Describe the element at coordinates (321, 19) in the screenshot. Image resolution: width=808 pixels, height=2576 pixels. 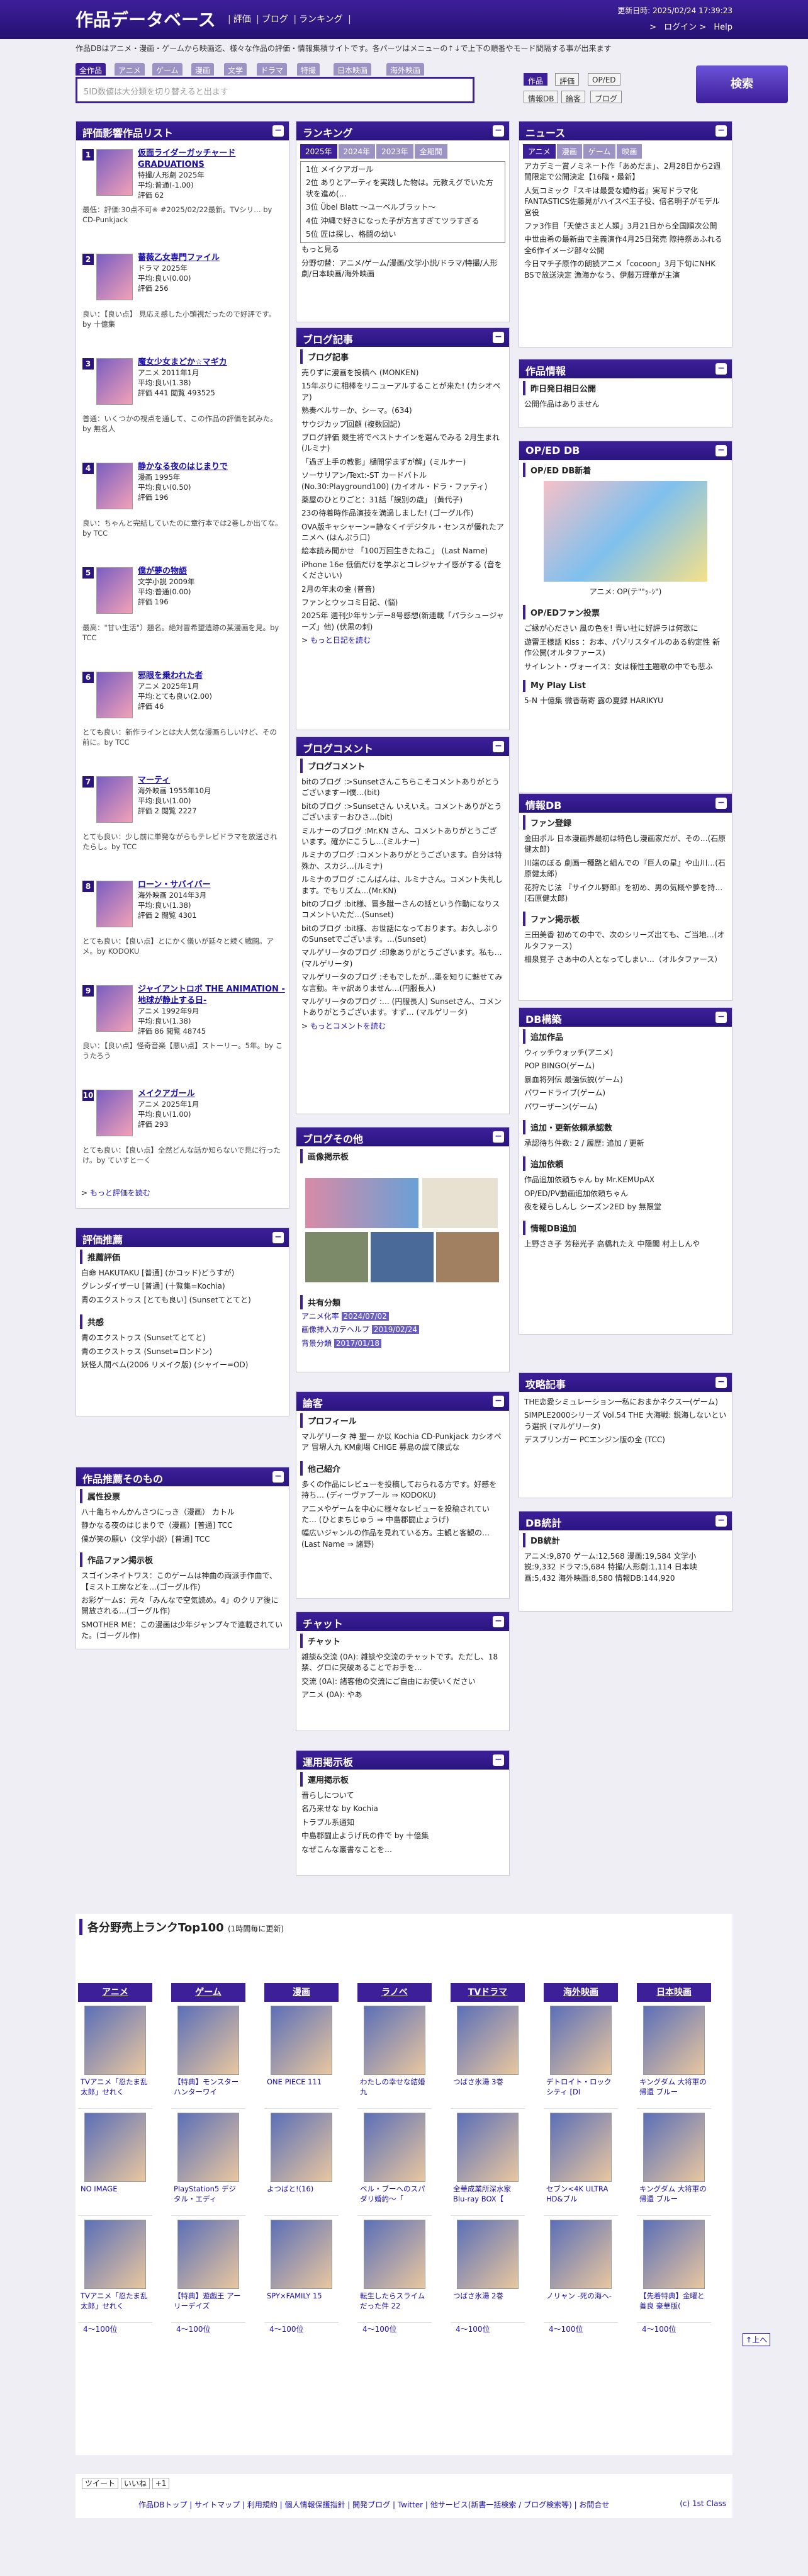
I see `nav-ranking: ランキング` at that location.